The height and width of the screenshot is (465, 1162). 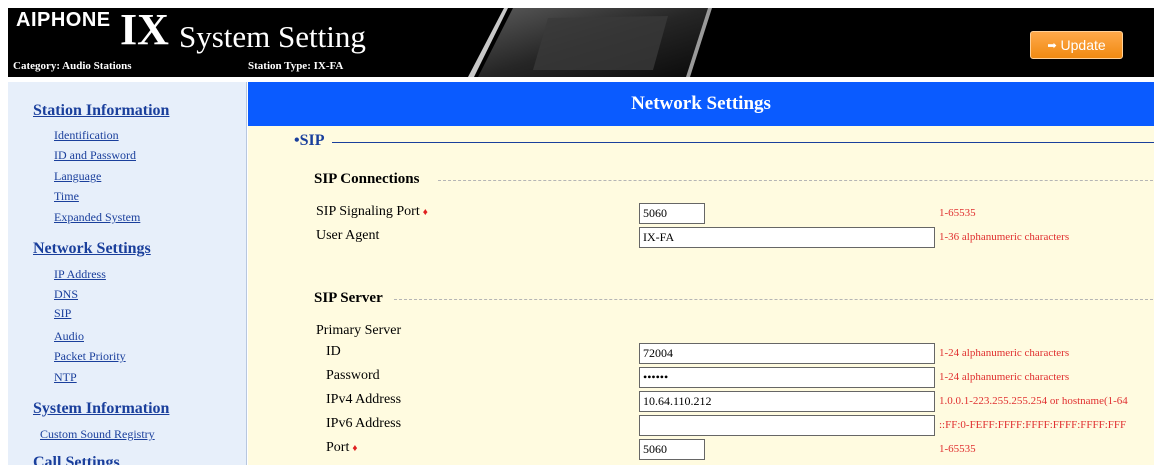 I want to click on page-title: Network Settings, so click(x=701, y=104).